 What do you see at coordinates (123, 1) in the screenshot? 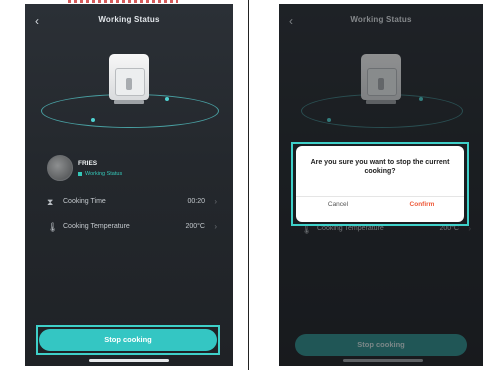
I see `scribble-mark` at bounding box center [123, 1].